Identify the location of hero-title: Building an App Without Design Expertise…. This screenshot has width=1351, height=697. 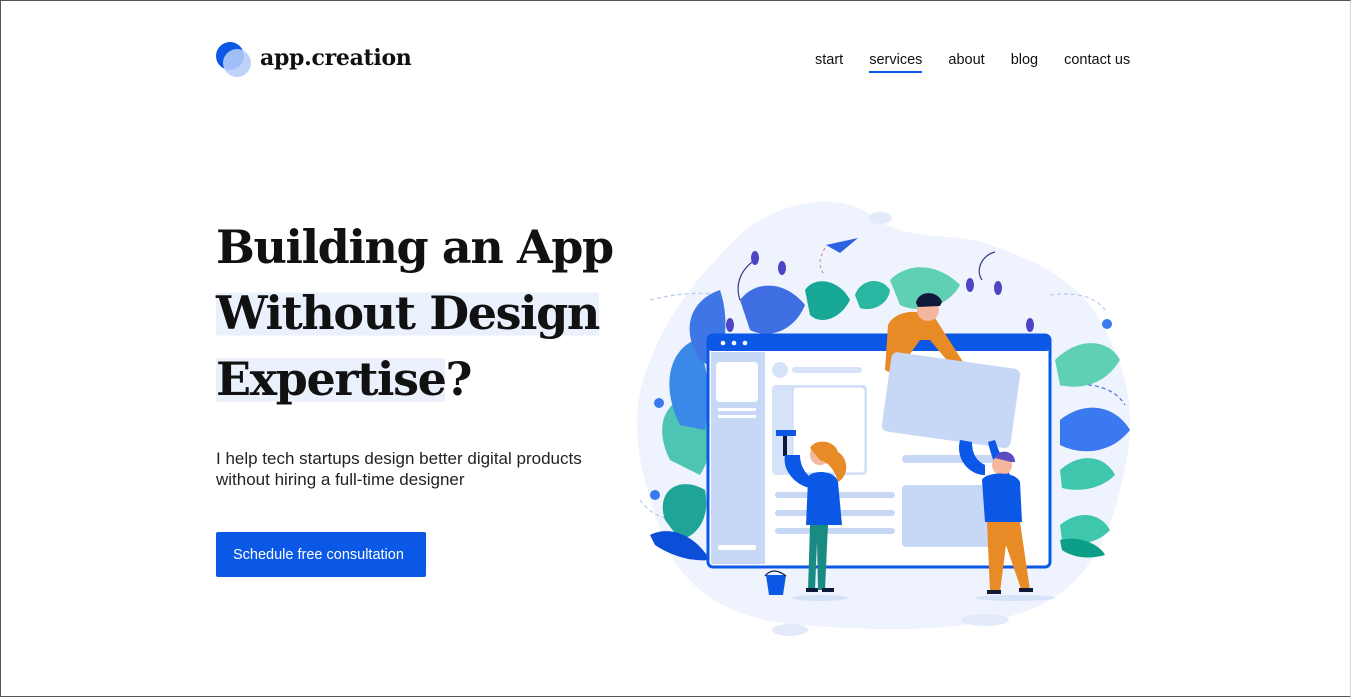
(446, 313).